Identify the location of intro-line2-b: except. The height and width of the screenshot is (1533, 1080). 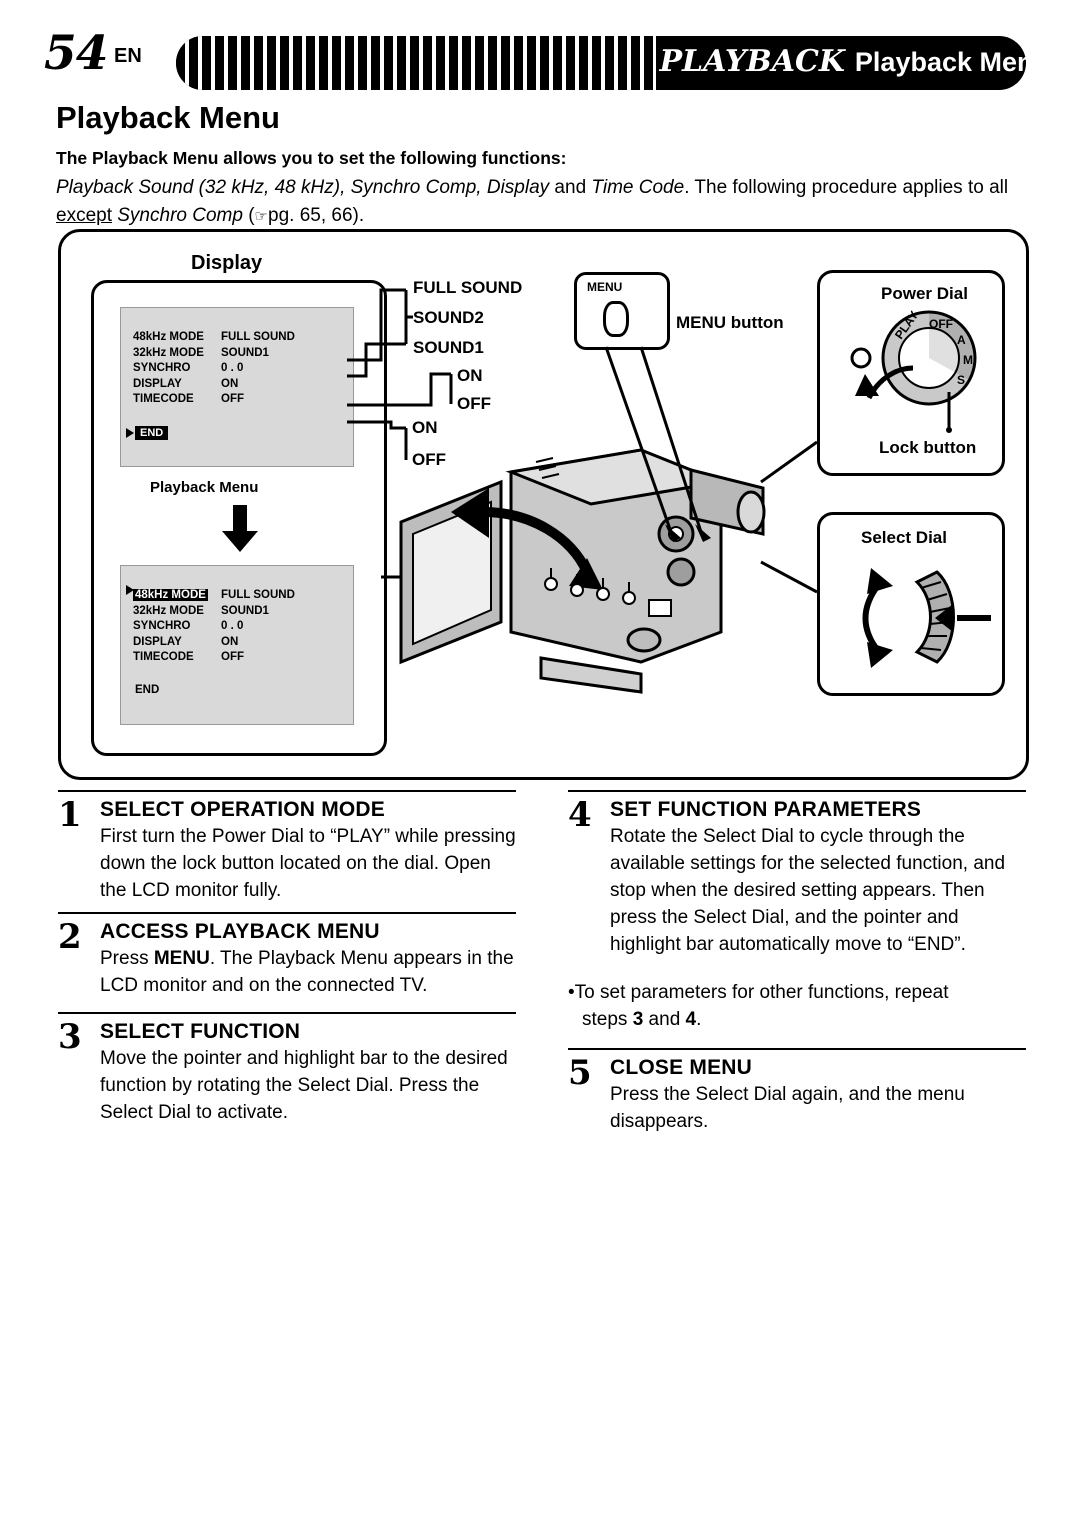
(84, 215).